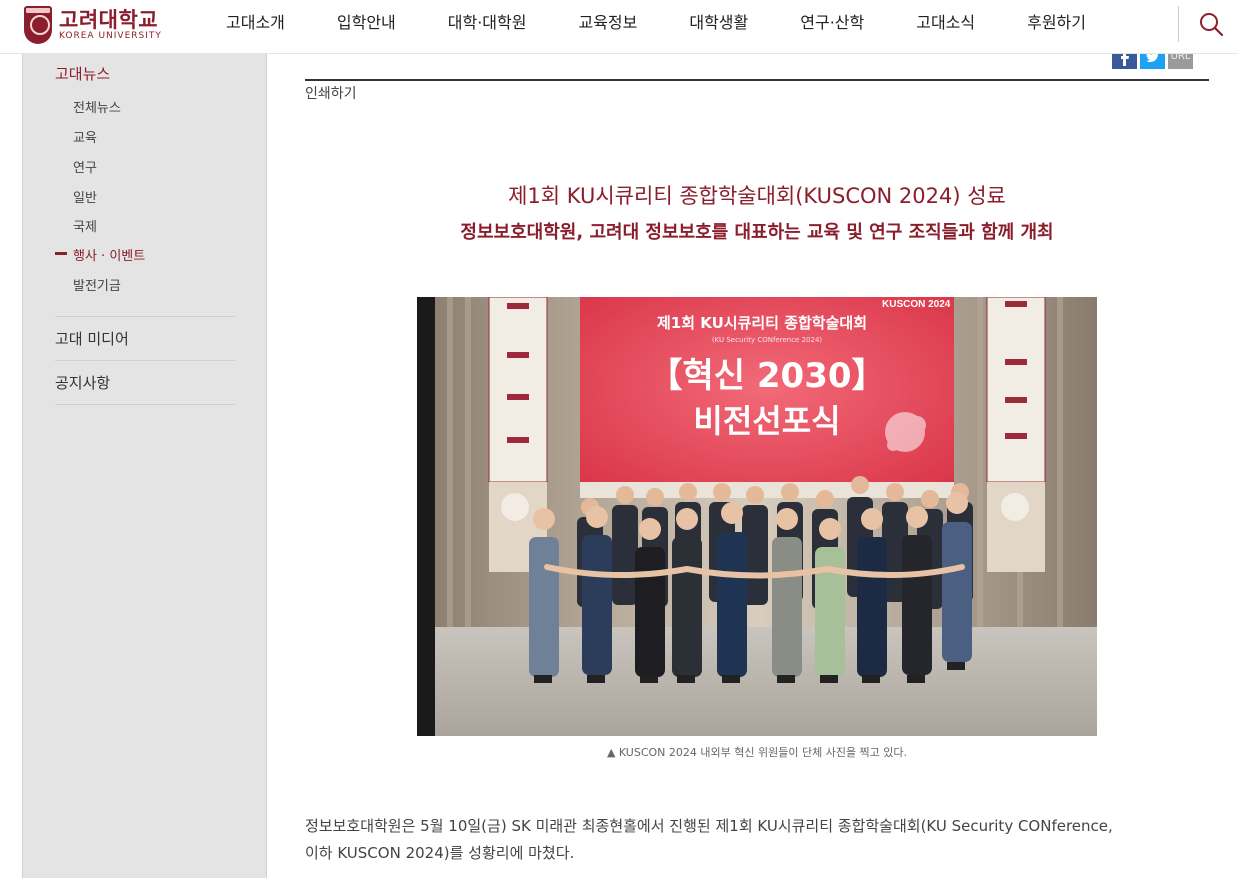 The height and width of the screenshot is (878, 1238). What do you see at coordinates (97, 106) in the screenshot?
I see `sidebar-item-all-news: 전체뉴스` at bounding box center [97, 106].